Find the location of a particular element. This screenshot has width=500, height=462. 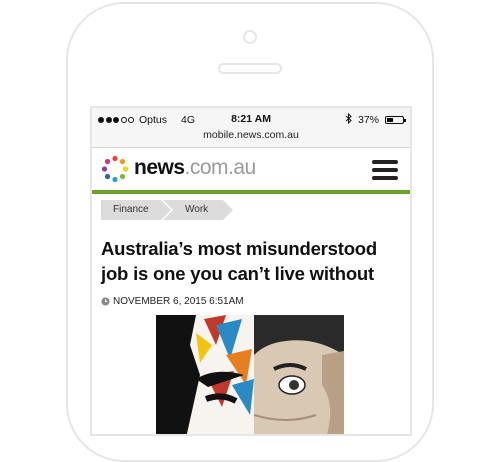

status-bar: Optus 4G 8:21 AM 37% mobile.news.com.au is located at coordinates (251, 128).